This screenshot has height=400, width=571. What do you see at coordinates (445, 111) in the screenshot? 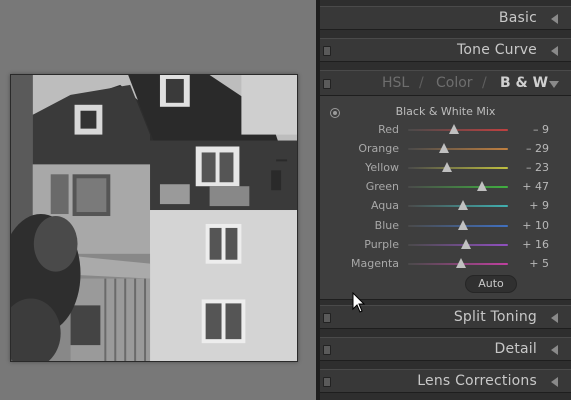
I see `bw-mix-title: Black & White Mix` at bounding box center [445, 111].